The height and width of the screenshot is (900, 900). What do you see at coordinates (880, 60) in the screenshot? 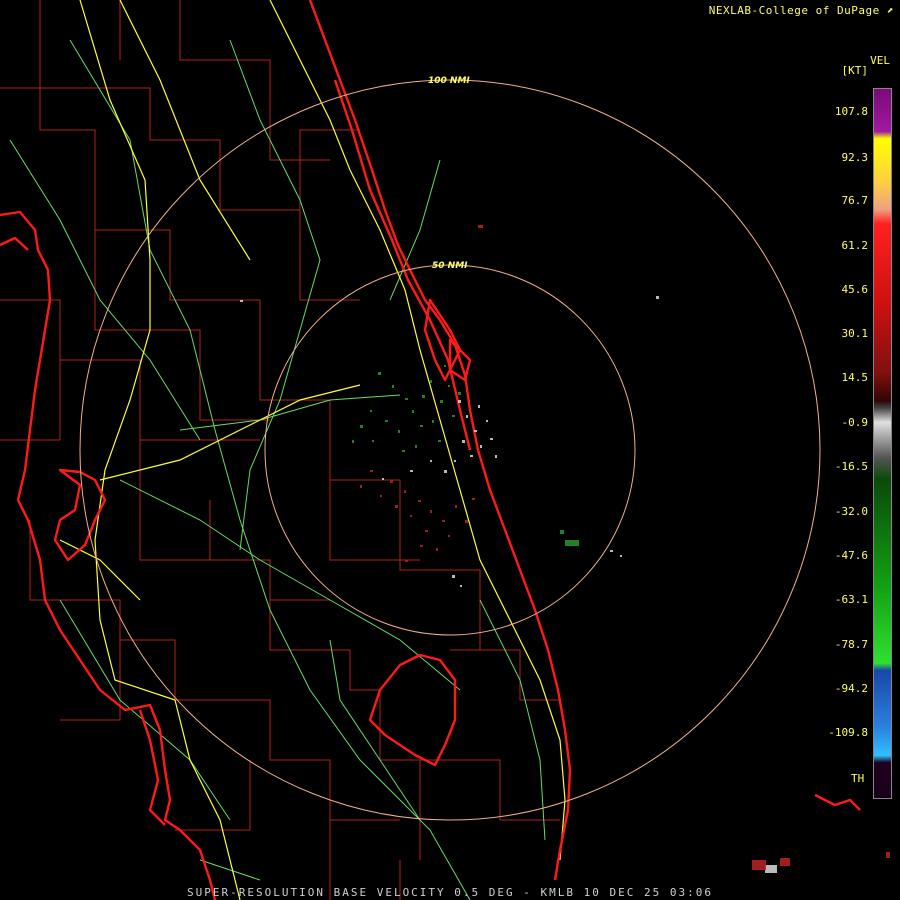
I see `colorbar-product-label: VEL` at bounding box center [880, 60].